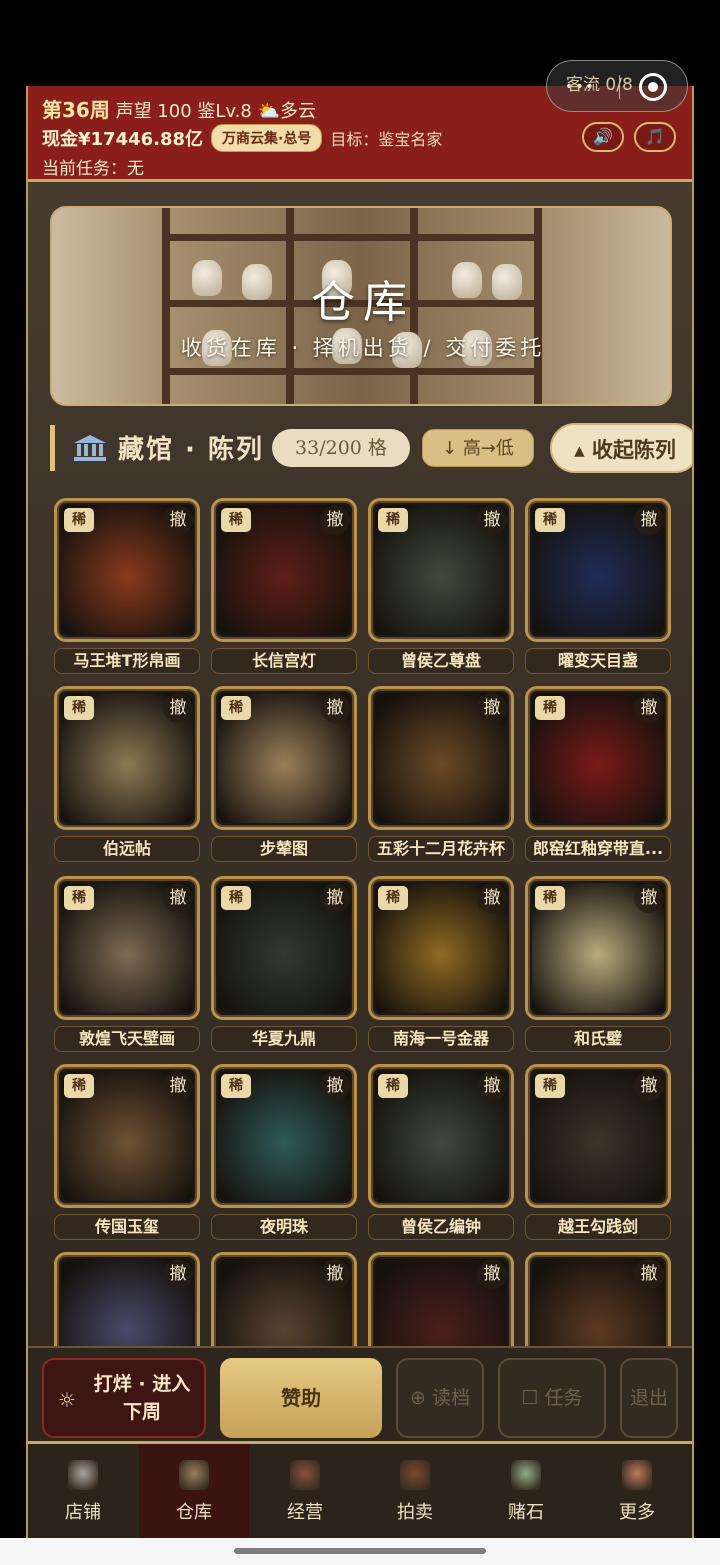  I want to click on collection-section-bar: 藏馆 · 陈列 33/200 格 ↓ 高→低 ▴ 收起陈列, so click(371, 448).